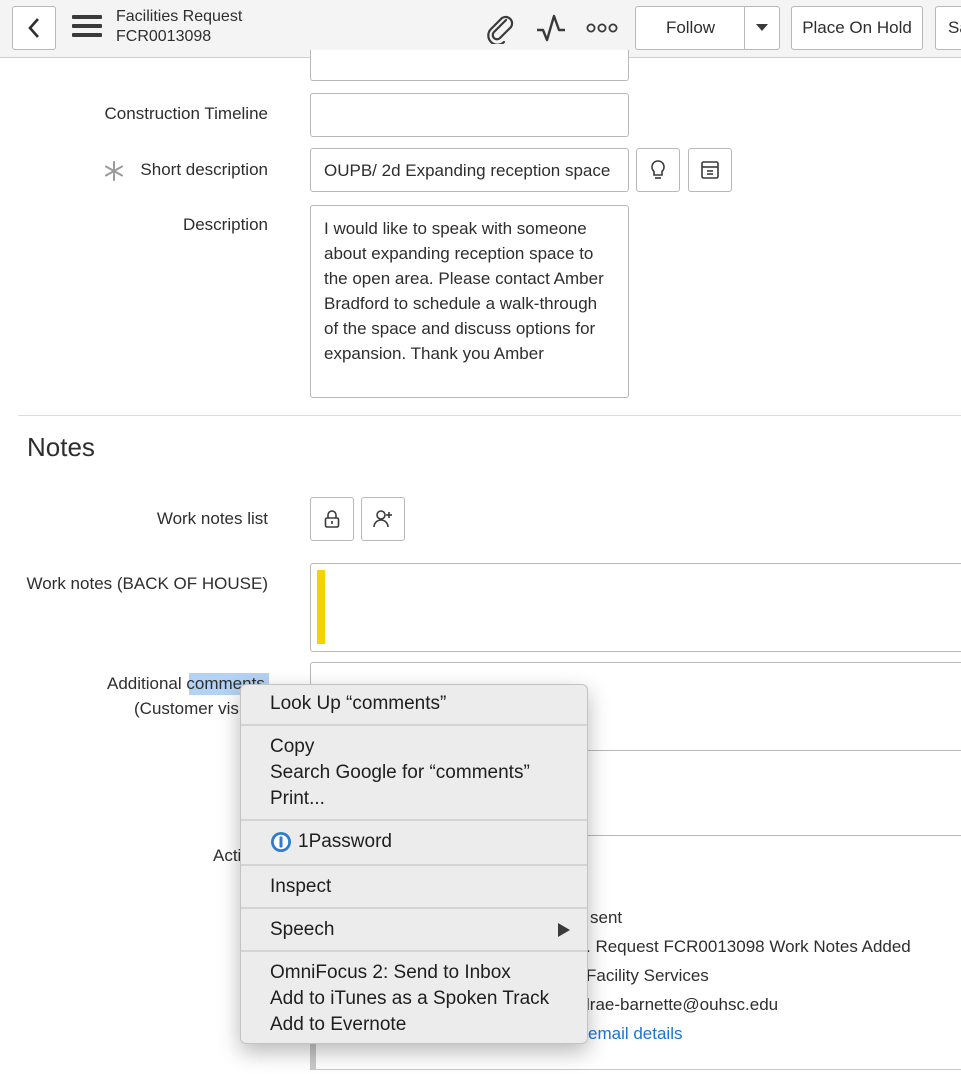 This screenshot has height=1080, width=961. I want to click on lock-icon, so click(332, 519).